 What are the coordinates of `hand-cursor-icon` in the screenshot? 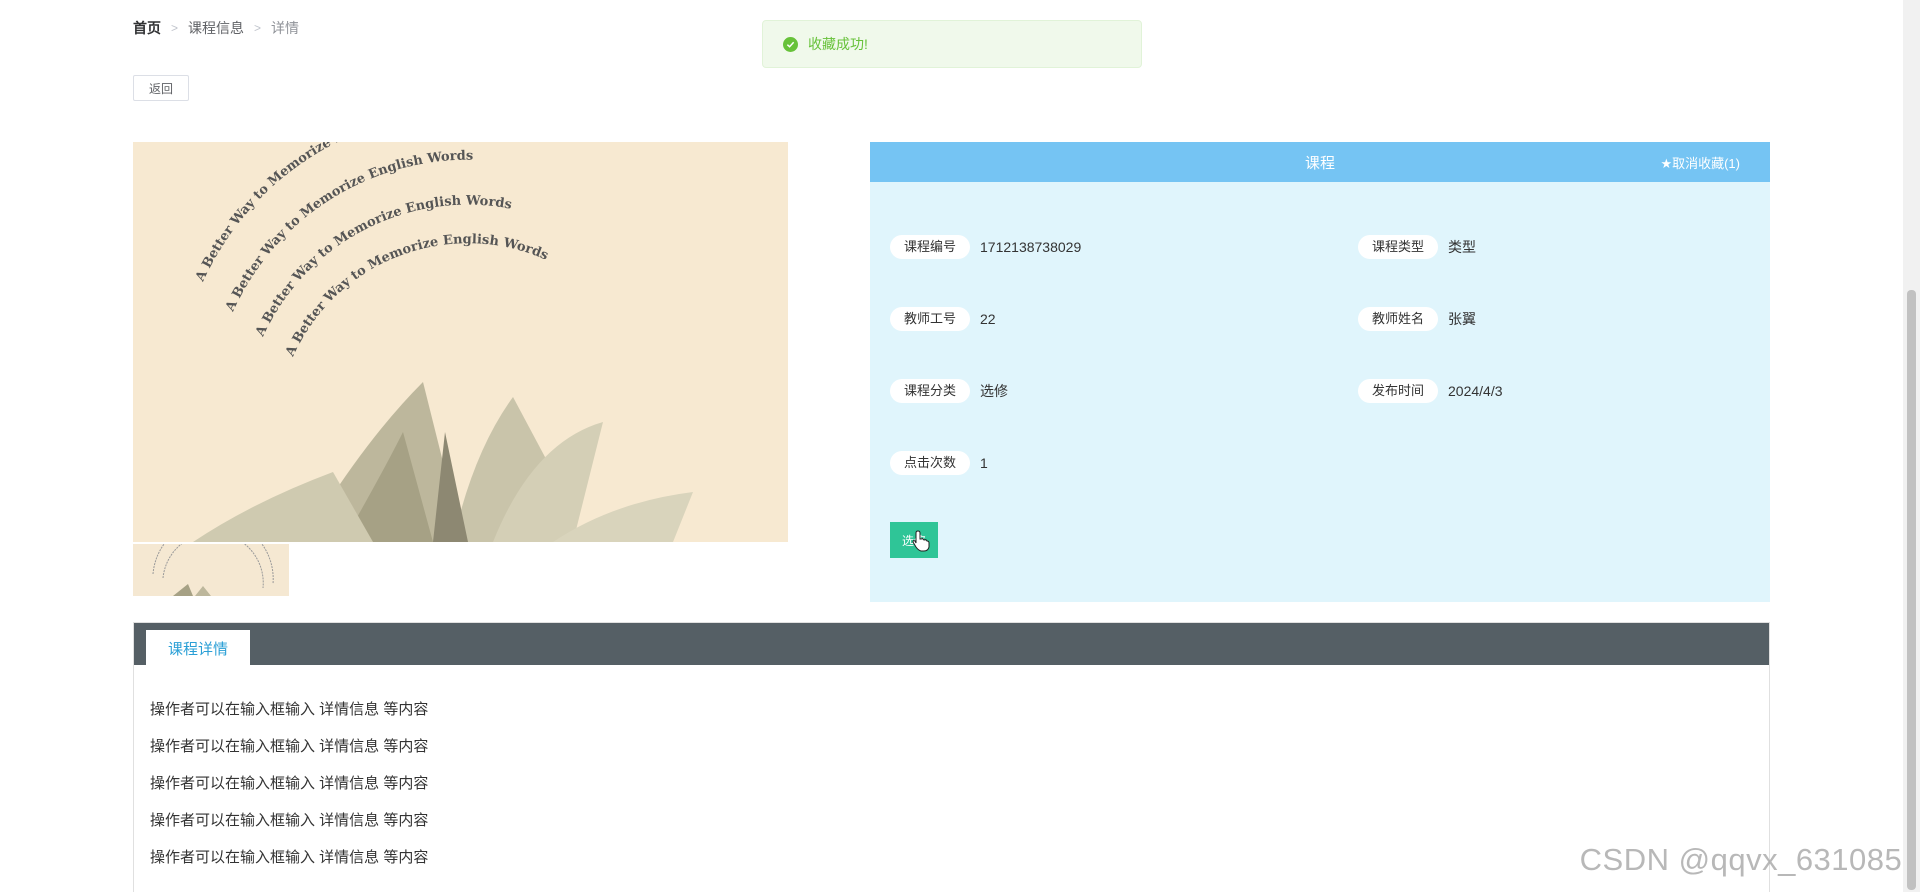 It's located at (921, 541).